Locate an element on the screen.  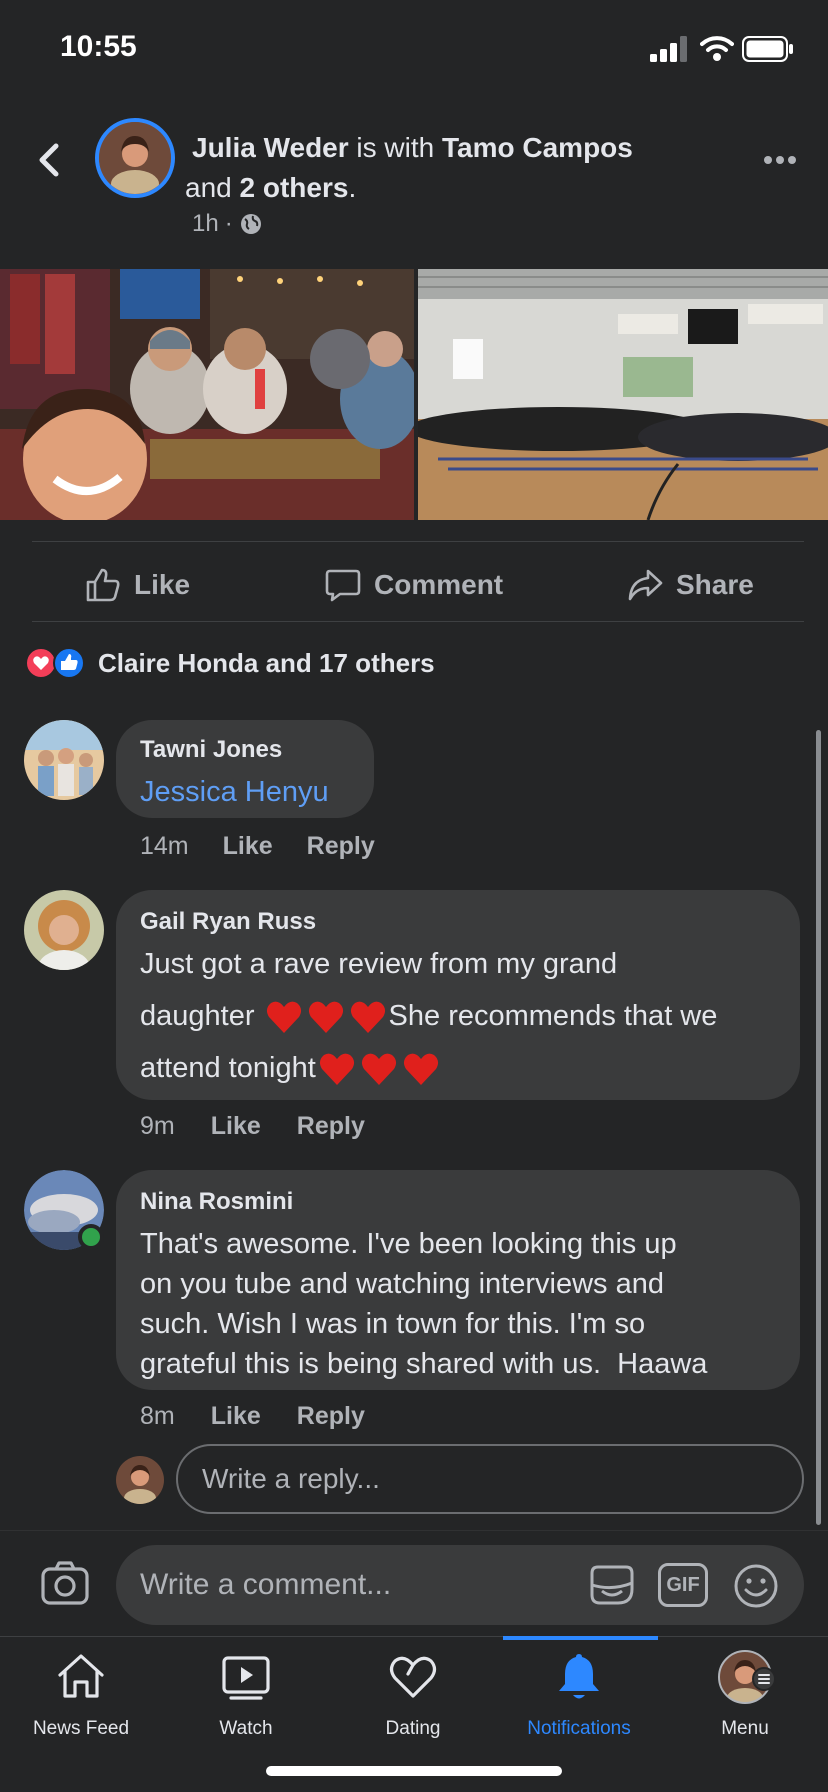
menu-lines-icon is located at coordinates (764, 1679).